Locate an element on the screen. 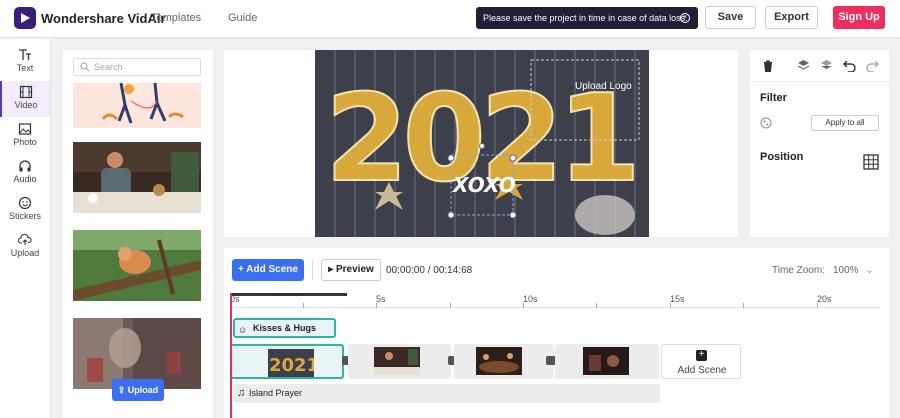  upload-button: ⇪ Upload is located at coordinates (138, 390).